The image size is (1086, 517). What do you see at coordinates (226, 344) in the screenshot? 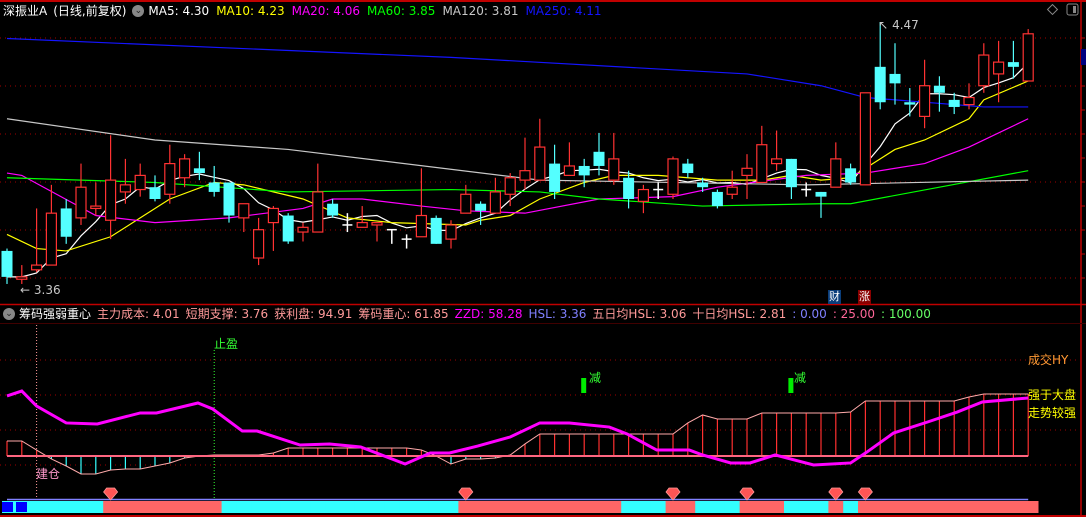
I see `signal-take-profit: 止盈` at bounding box center [226, 344].